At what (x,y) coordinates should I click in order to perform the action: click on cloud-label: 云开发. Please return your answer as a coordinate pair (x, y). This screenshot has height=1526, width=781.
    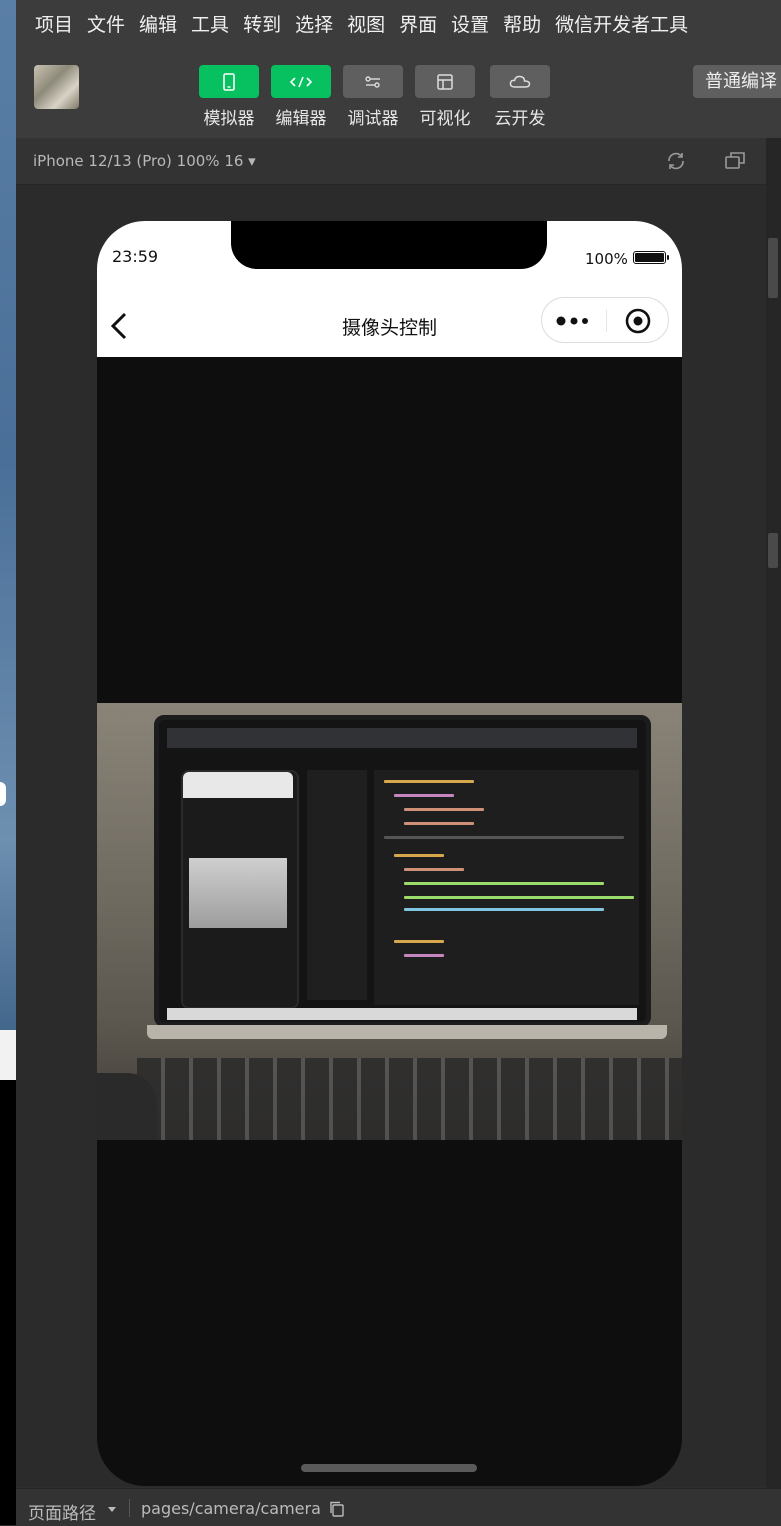
    Looking at the image, I should click on (520, 119).